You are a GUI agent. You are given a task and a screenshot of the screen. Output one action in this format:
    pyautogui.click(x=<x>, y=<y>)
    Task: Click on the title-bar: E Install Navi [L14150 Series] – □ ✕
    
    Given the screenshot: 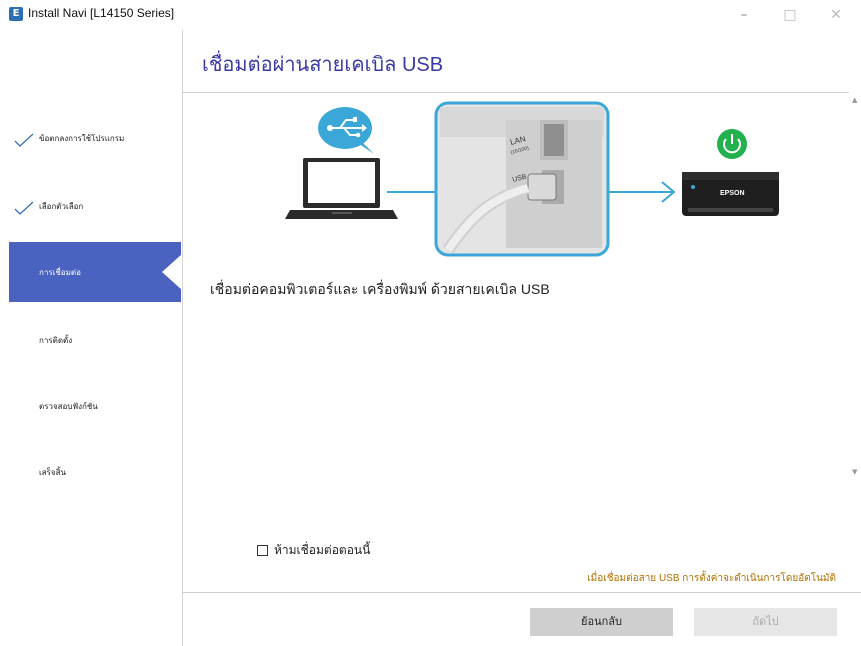 What is the action you would take?
    pyautogui.click(x=430, y=15)
    